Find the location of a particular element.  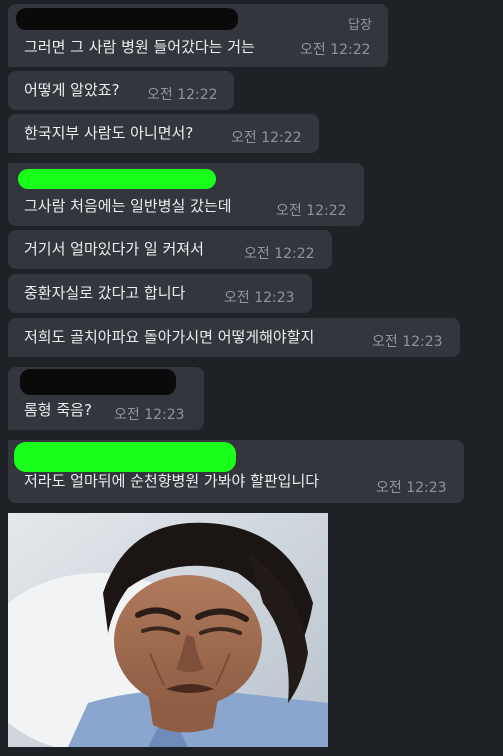

message-bubble: 롬형 죽음? 오전 12:23 is located at coordinates (106, 398).